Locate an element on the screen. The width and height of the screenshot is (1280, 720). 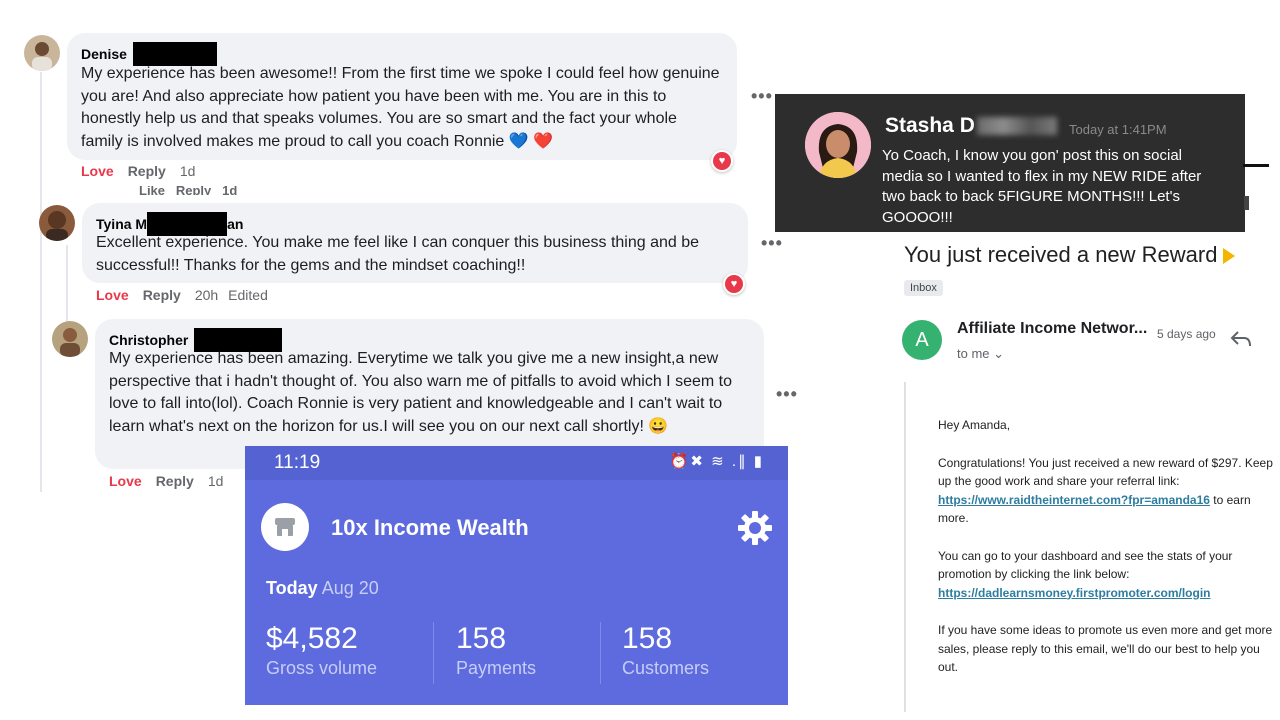
stat-label: Customers is located at coordinates (666, 668).